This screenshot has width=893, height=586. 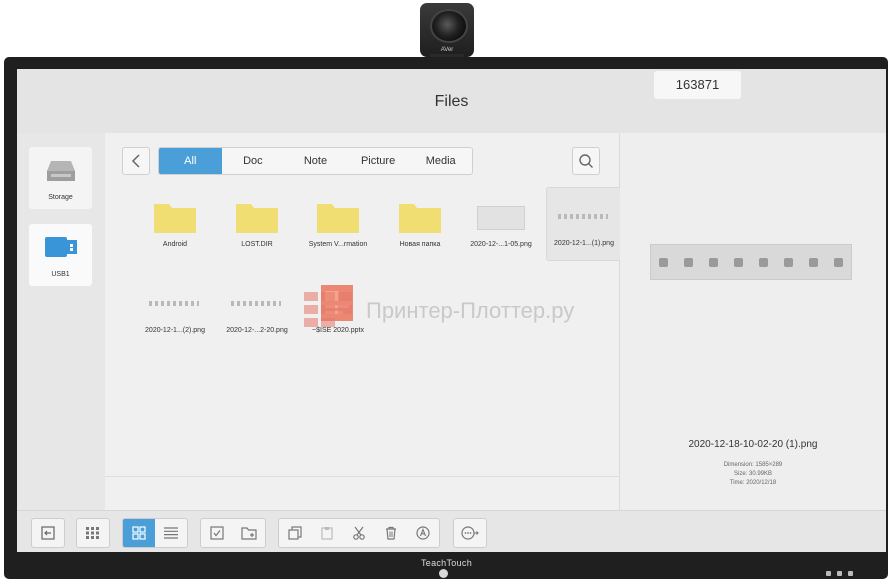 I want to click on bezel-logo-icon, so click(x=443, y=573).